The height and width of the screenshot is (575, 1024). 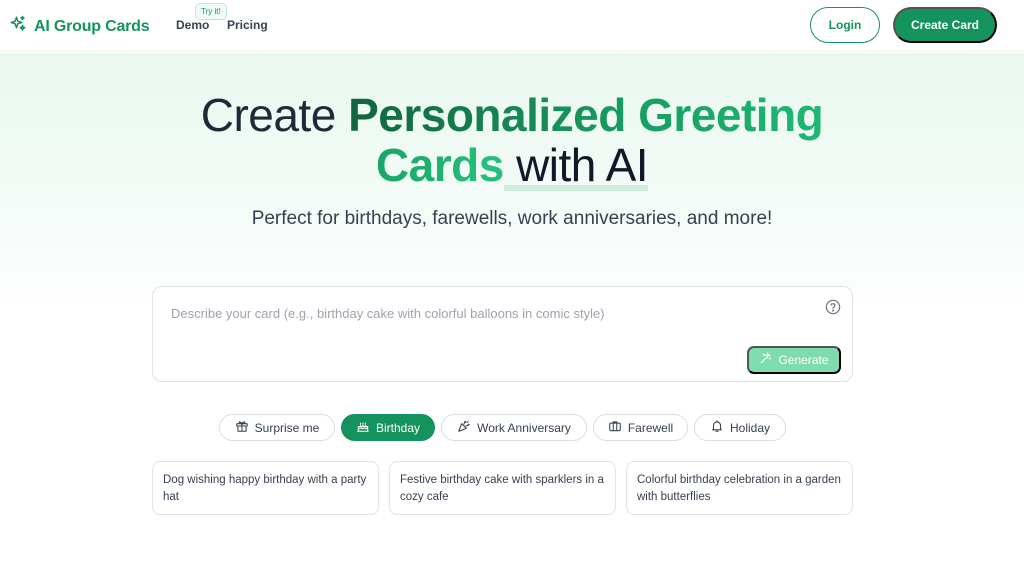 I want to click on help-circle-icon, so click(x=833, y=307).